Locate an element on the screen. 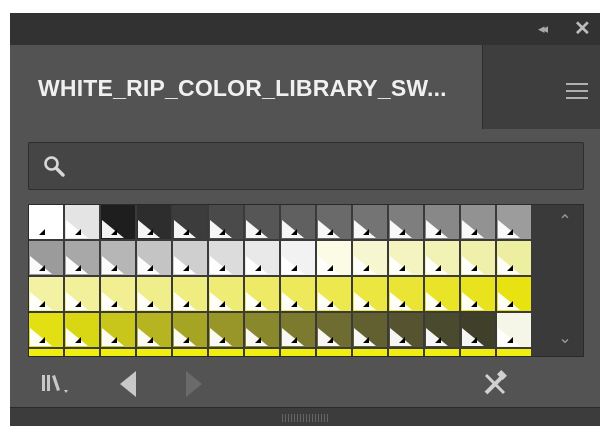 The height and width of the screenshot is (426, 600). search-icon is located at coordinates (54, 166).